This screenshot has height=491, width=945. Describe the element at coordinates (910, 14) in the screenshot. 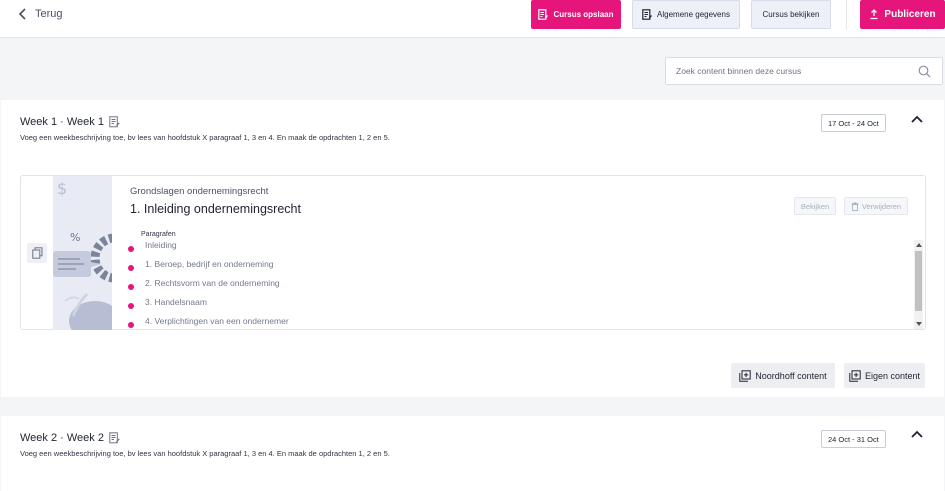

I see `publish-label: Publiceren` at that location.